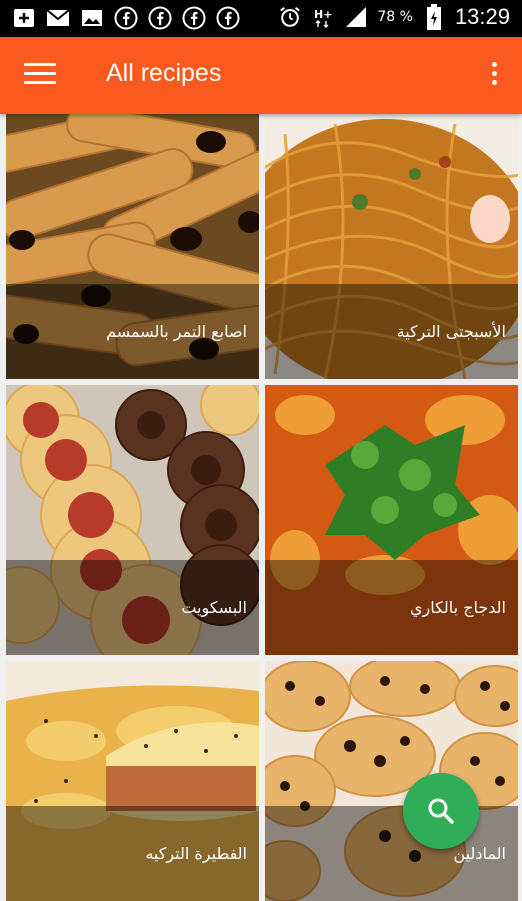  Describe the element at coordinates (482, 16) in the screenshot. I see `clock: 13:29` at that location.